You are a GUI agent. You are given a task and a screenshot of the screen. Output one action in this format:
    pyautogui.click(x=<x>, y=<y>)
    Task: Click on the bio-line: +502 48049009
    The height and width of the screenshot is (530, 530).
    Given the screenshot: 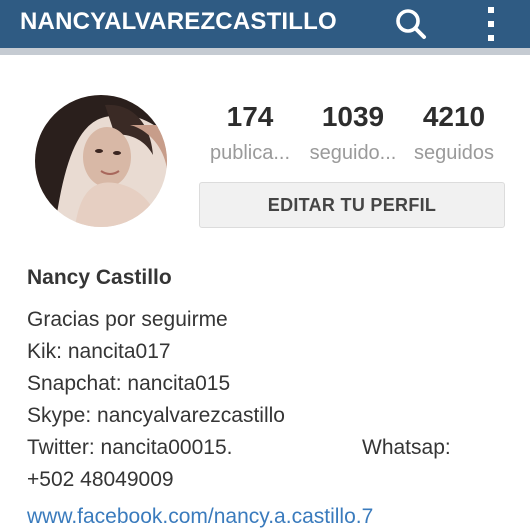 What is the action you would take?
    pyautogui.click(x=100, y=479)
    